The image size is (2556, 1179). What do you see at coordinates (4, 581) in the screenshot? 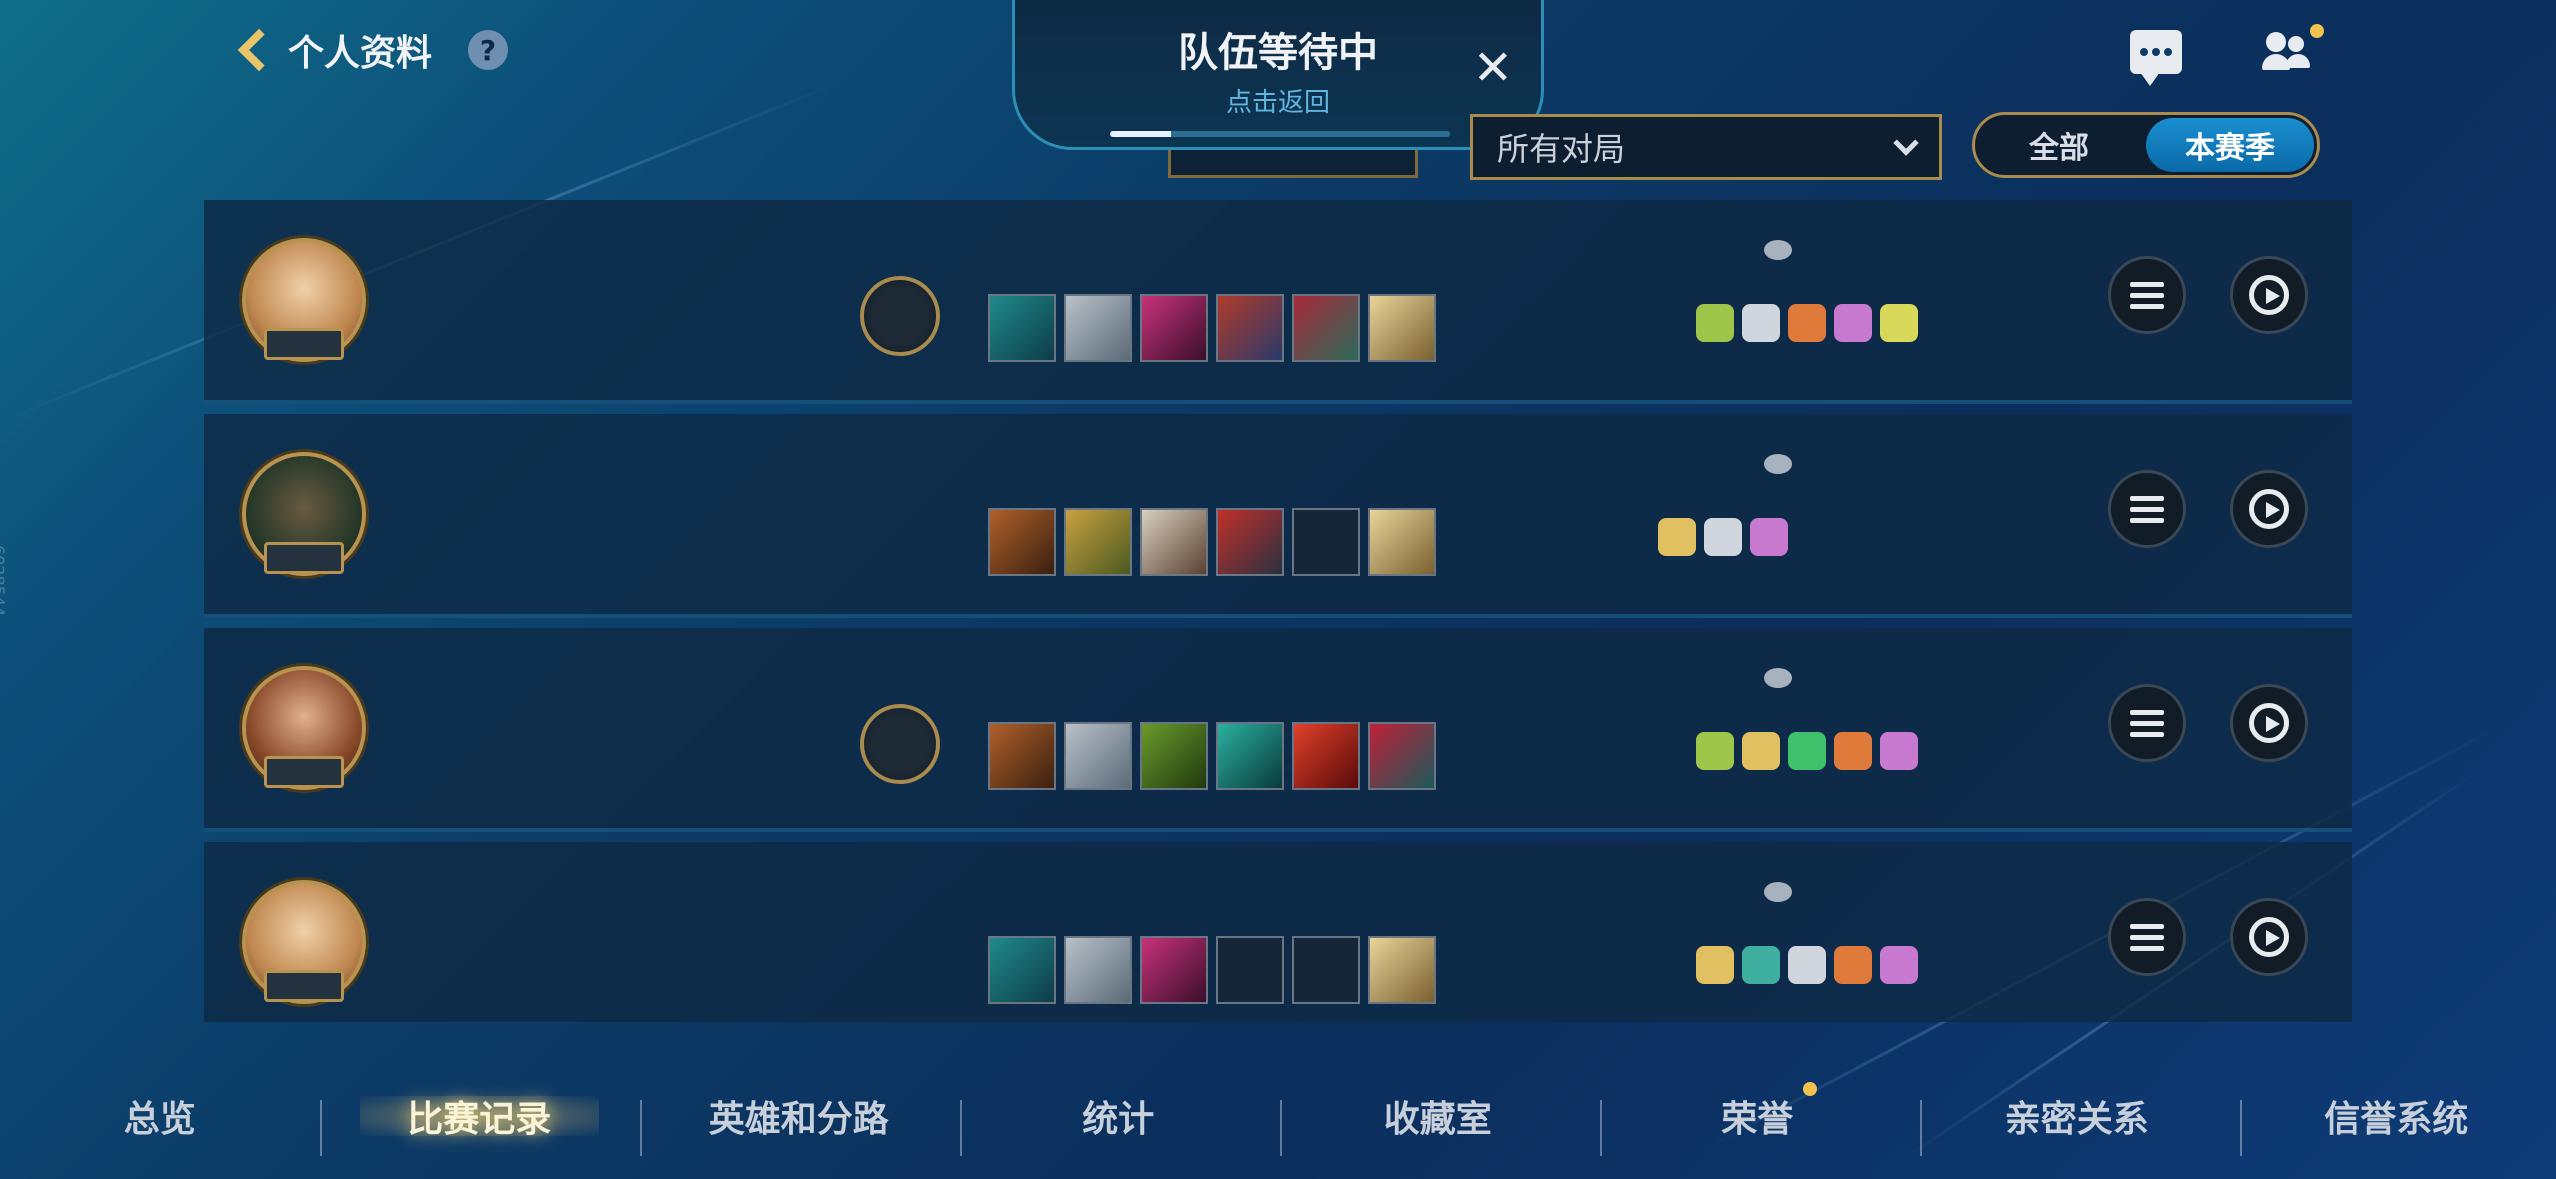
I see `side-watermark: 6028544` at bounding box center [4, 581].